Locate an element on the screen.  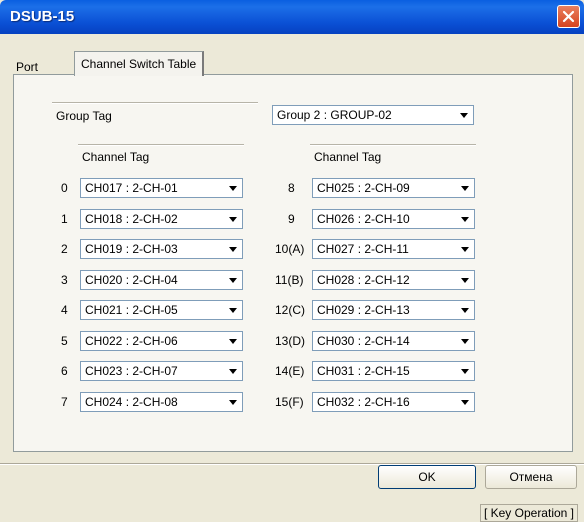
combo-value: CH025 : 2-CH-09 is located at coordinates (363, 188).